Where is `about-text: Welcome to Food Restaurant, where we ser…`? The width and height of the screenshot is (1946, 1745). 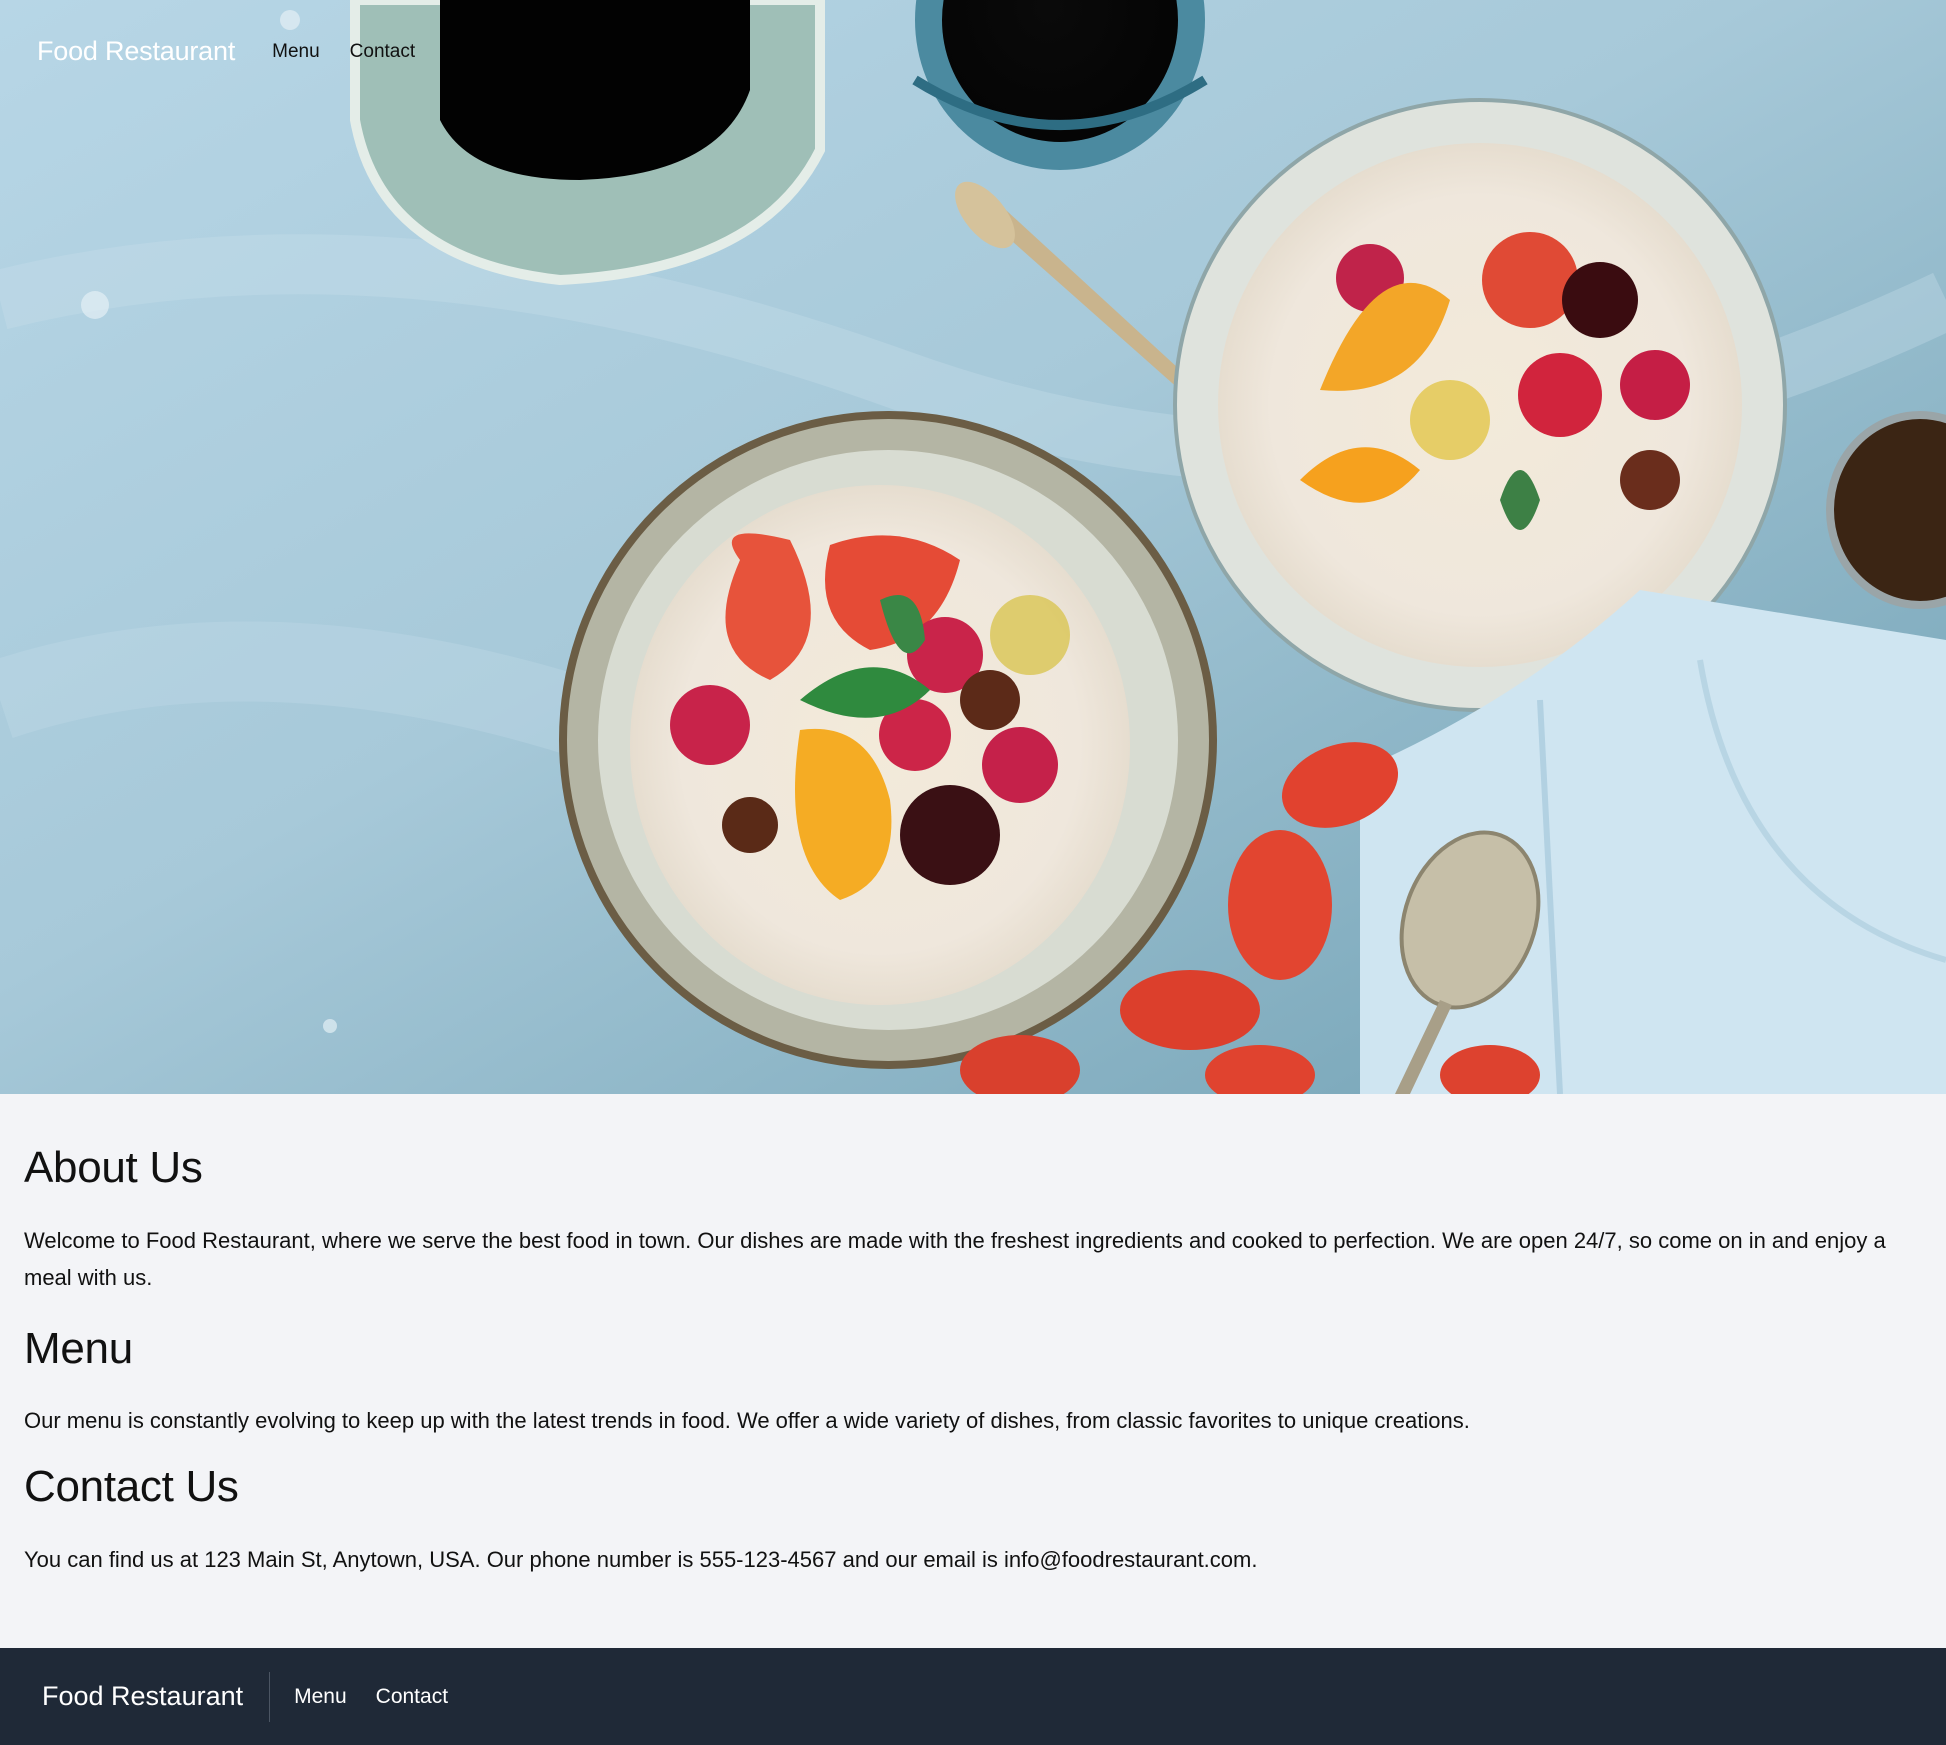 about-text: Welcome to Food Restaurant, where we ser… is located at coordinates (955, 1259).